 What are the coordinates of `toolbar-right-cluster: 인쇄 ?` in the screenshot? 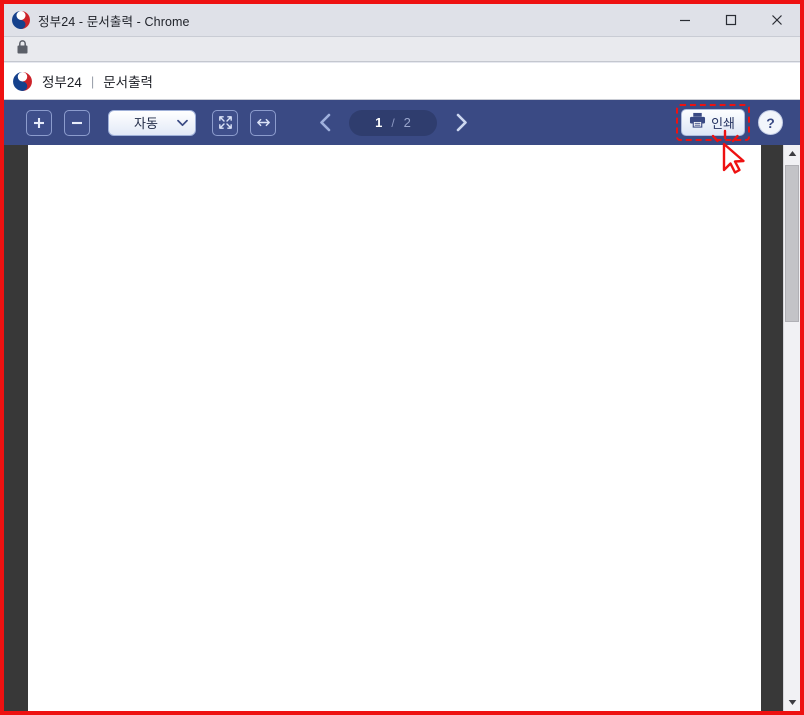 It's located at (738, 122).